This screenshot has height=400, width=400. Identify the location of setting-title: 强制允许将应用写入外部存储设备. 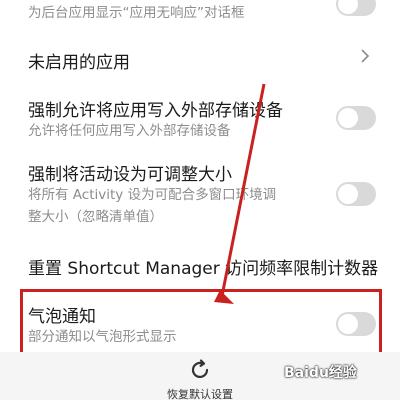
(155, 111).